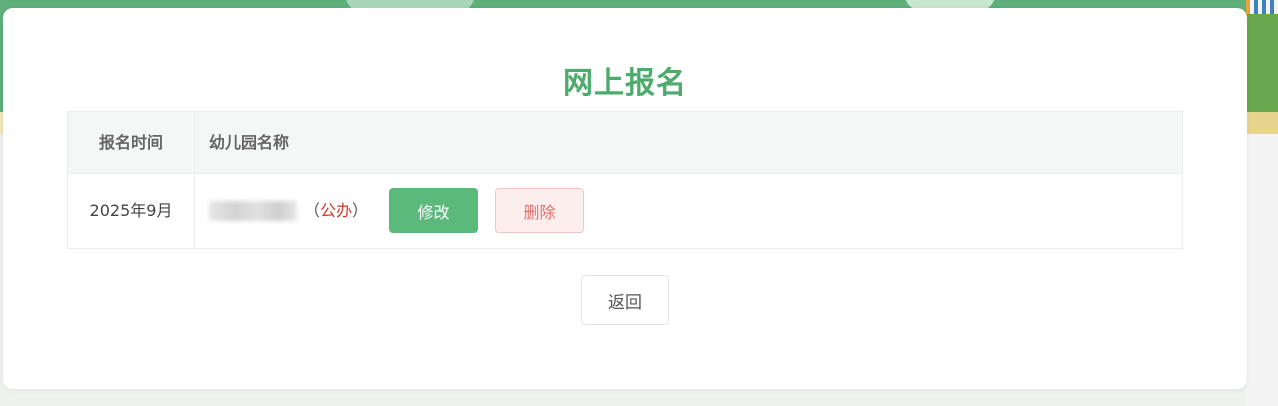 The image size is (1278, 406). What do you see at coordinates (625, 143) in the screenshot?
I see `table-header-row: 报名时间 幼儿园名称` at bounding box center [625, 143].